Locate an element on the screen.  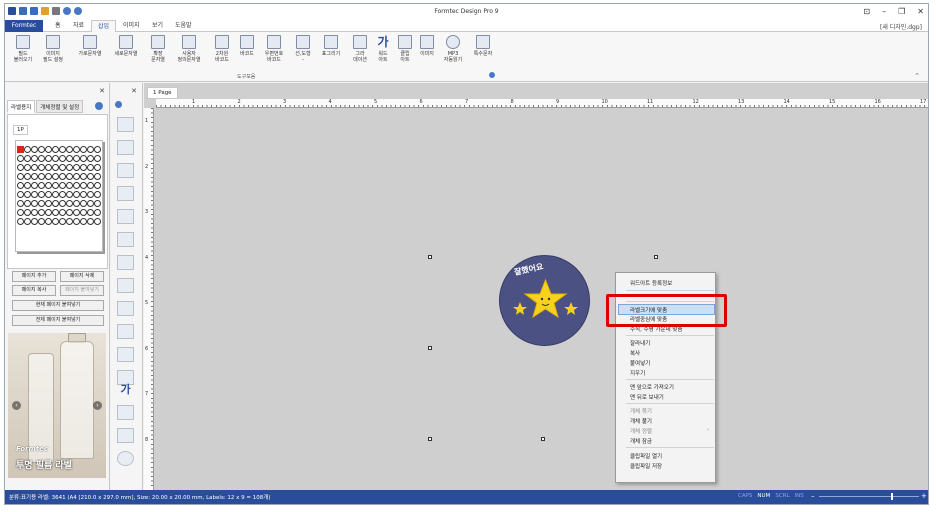
close-icon: ✕ is located at coordinates (102, 91).